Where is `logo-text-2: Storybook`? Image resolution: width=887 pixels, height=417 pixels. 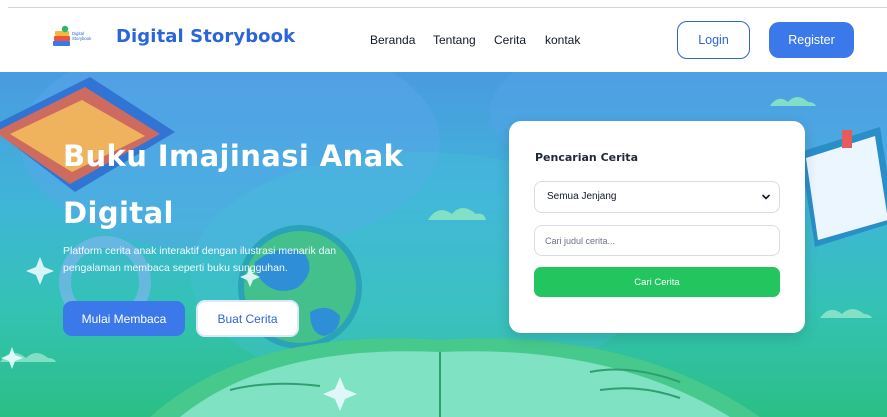
logo-text-2: Storybook is located at coordinates (82, 38).